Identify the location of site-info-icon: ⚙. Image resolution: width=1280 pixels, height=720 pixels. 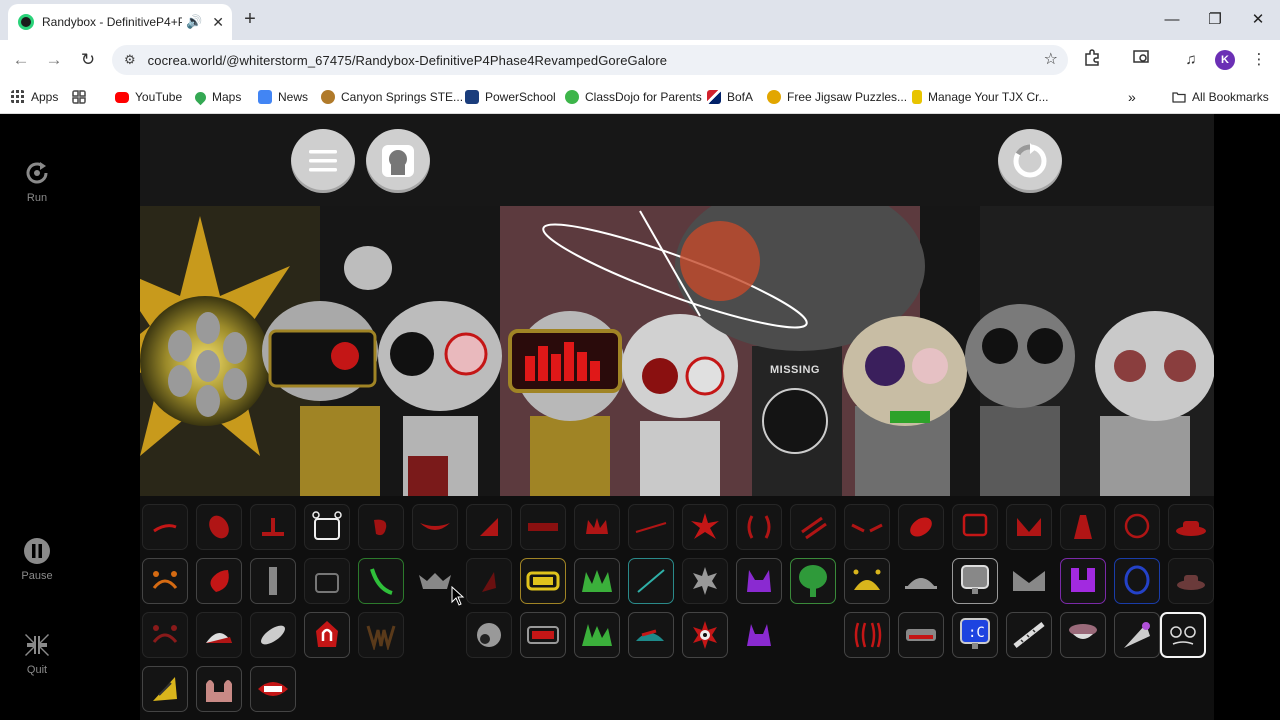
(130, 60).